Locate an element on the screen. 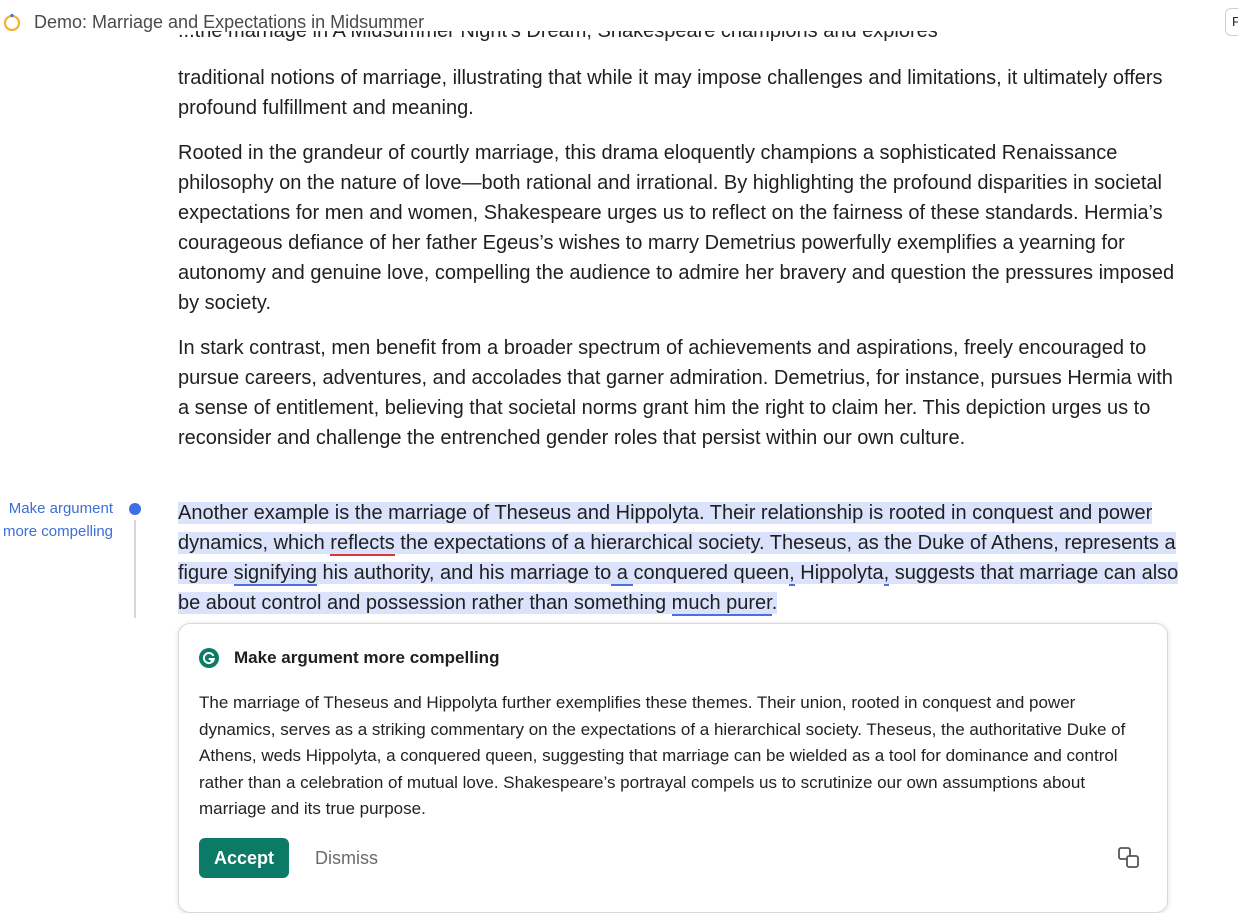 The image size is (1238, 913). suggestion-word: a is located at coordinates (622, 574).